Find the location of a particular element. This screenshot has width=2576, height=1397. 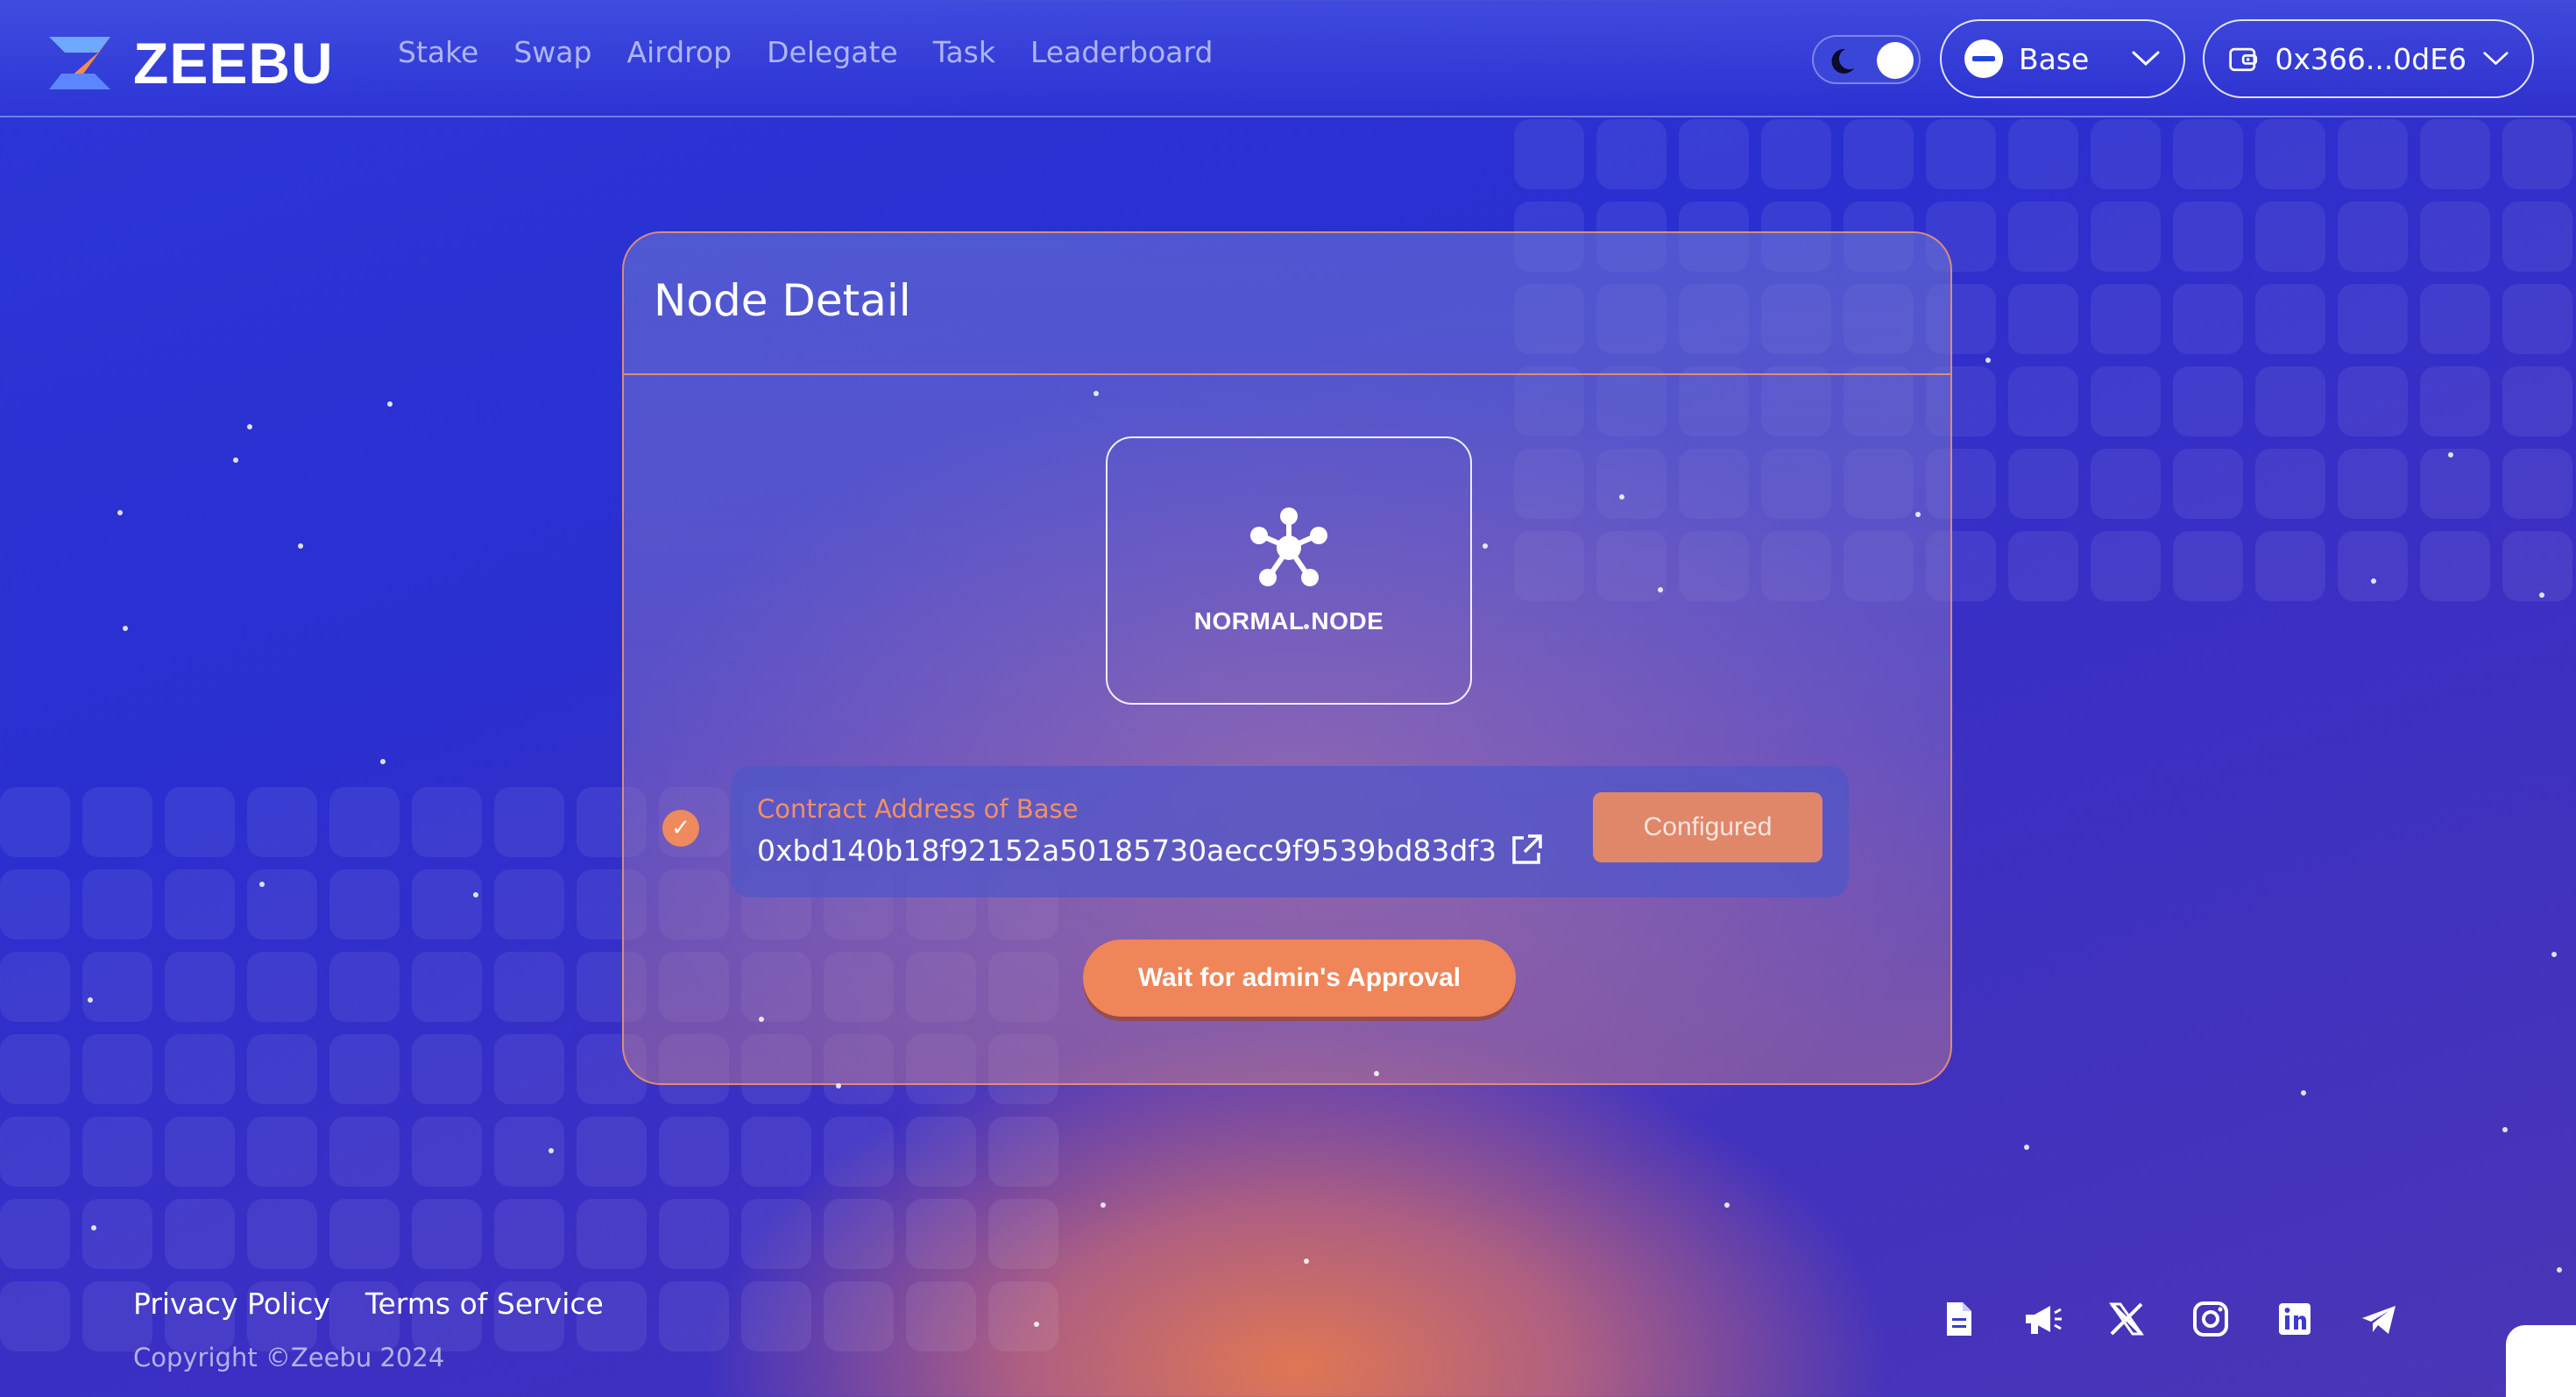

theme-toggle is located at coordinates (1866, 59).